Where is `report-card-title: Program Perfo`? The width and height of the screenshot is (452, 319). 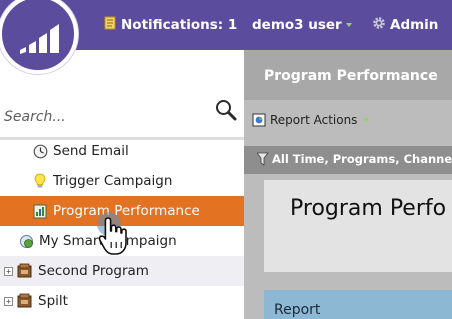
report-card-title: Program Perfo is located at coordinates (368, 208).